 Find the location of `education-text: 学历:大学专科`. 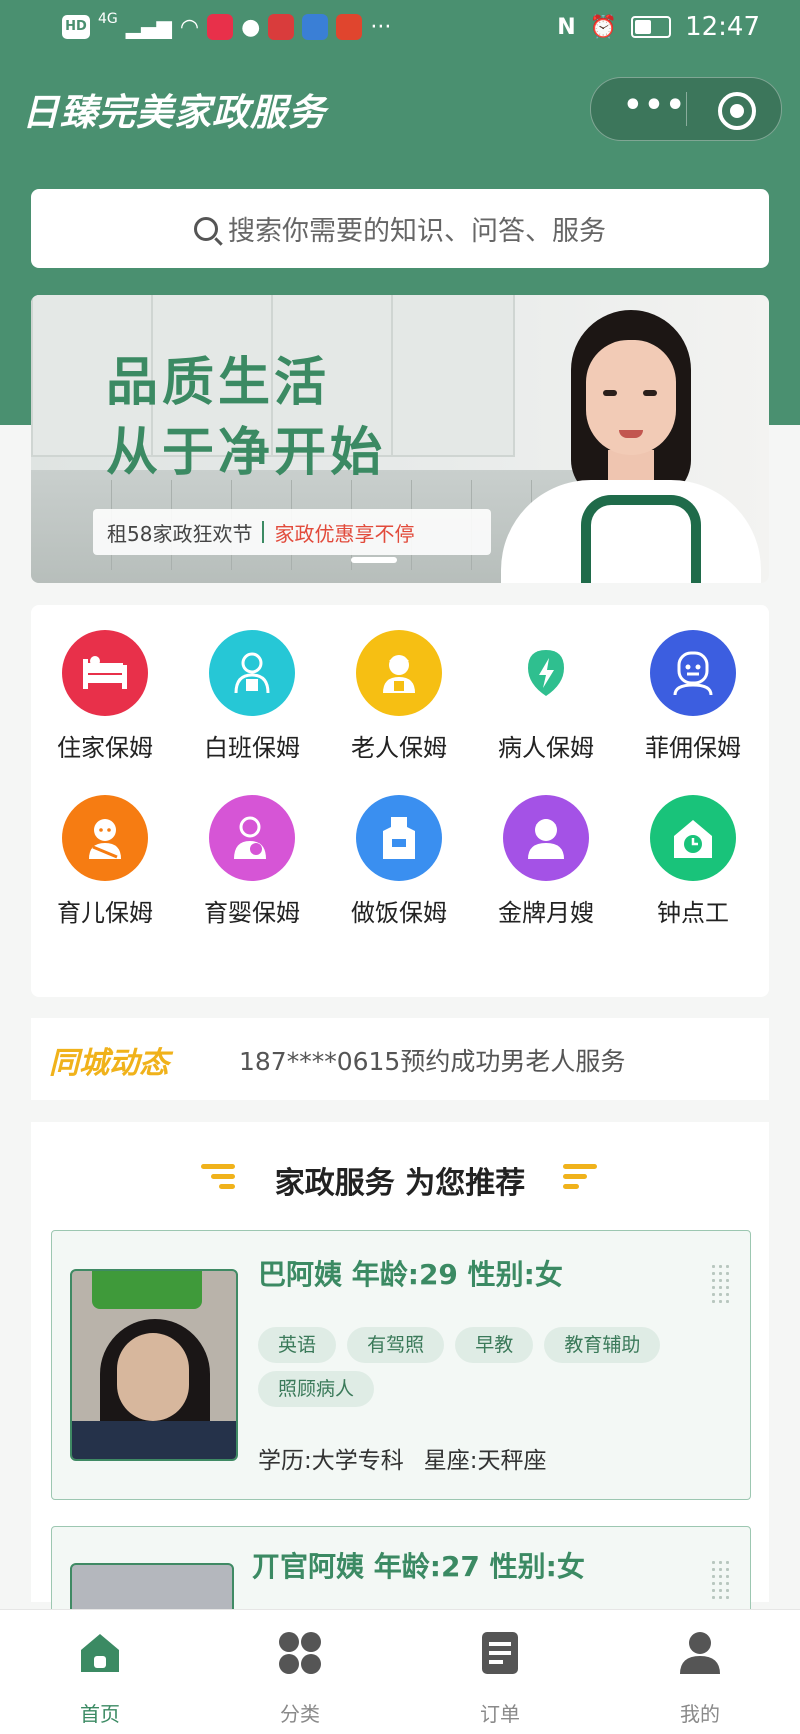

education-text: 学历:大学专科 is located at coordinates (331, 1461).